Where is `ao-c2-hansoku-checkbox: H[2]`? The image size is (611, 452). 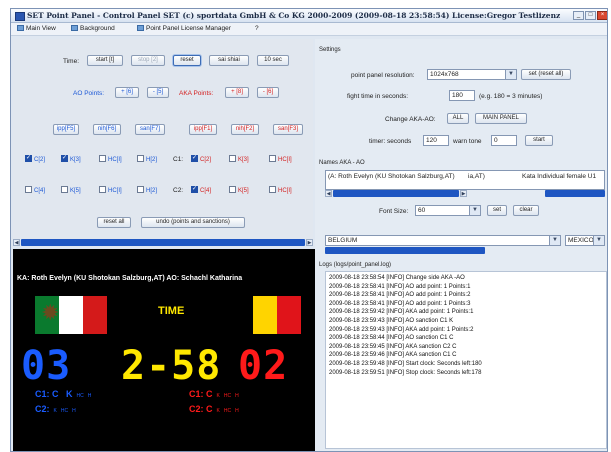 ao-c2-hansoku-checkbox: H[2] is located at coordinates (147, 190).